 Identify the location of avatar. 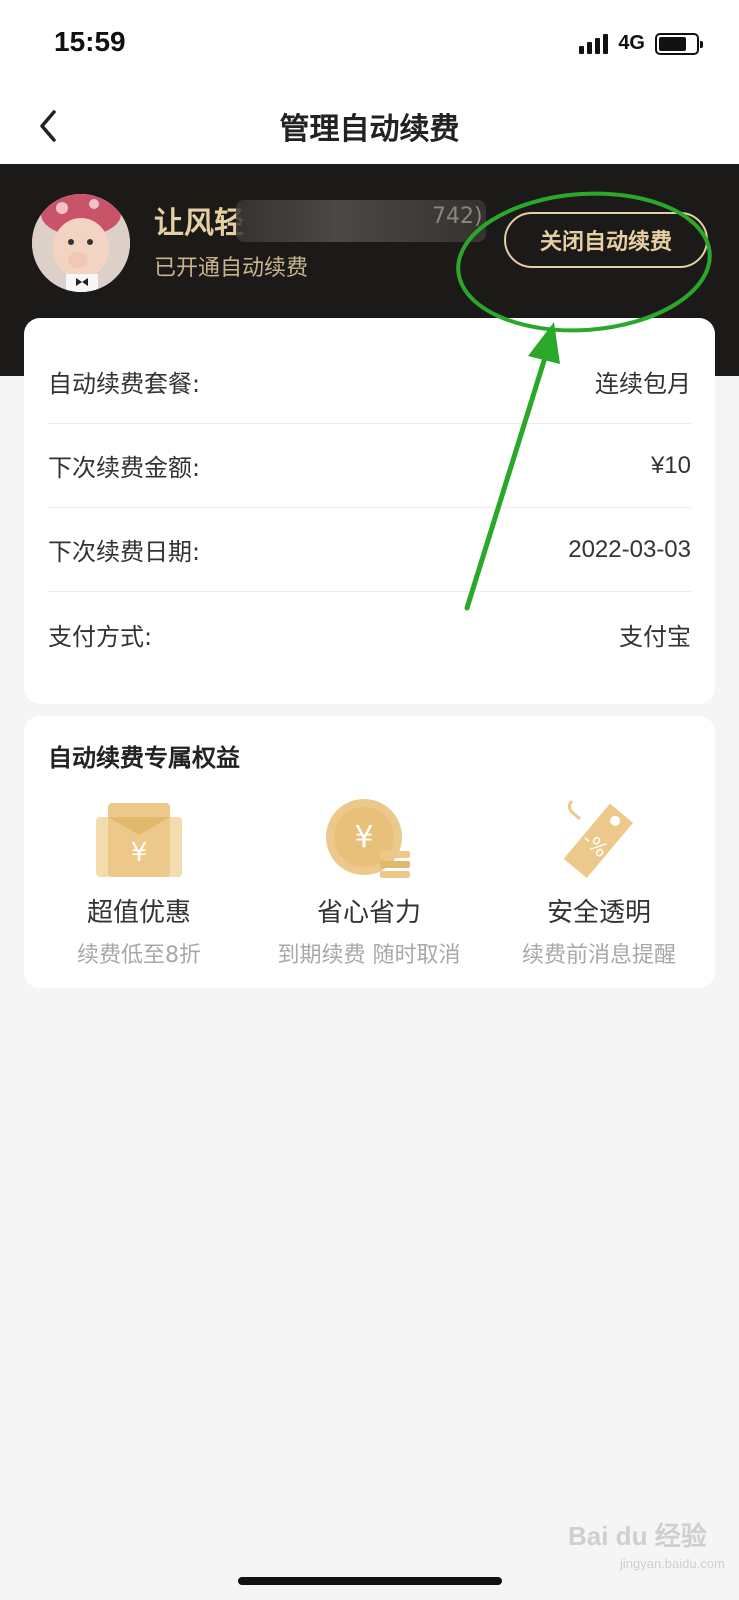
(81, 243).